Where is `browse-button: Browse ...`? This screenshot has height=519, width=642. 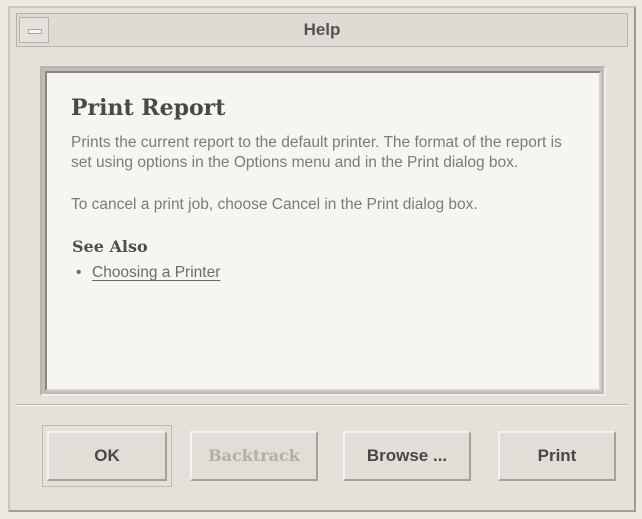
browse-button: Browse ... is located at coordinates (407, 456).